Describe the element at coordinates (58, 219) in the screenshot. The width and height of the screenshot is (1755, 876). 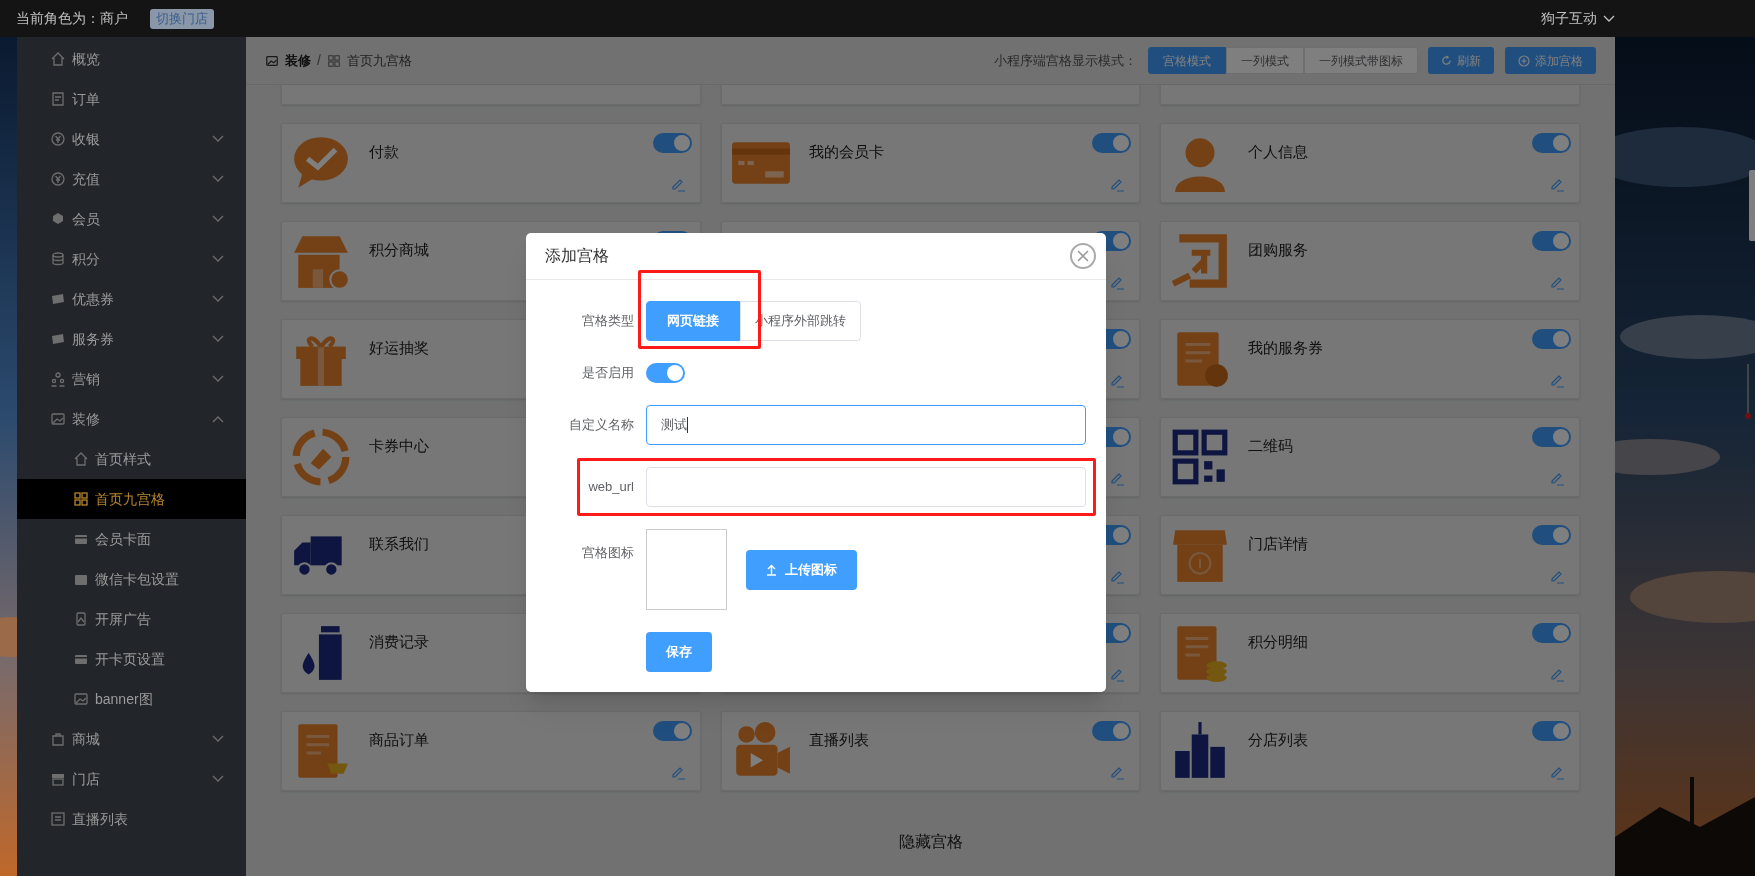
I see `badge-icon` at that location.